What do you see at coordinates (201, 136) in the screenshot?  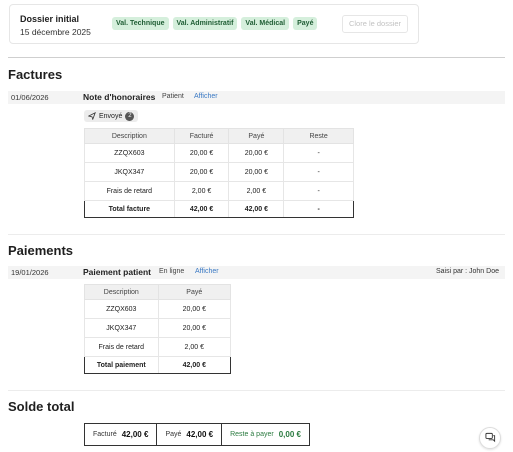 I see `col-facture: Facturé` at bounding box center [201, 136].